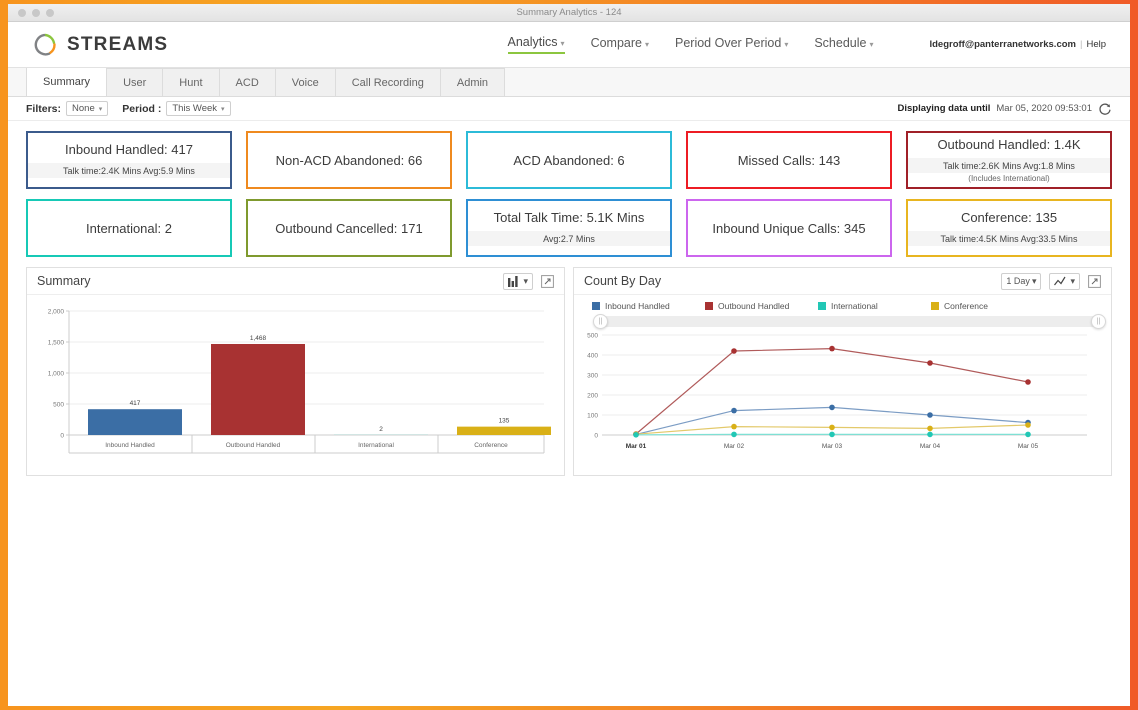 The width and height of the screenshot is (1138, 710). I want to click on help-link: Help, so click(1096, 44).